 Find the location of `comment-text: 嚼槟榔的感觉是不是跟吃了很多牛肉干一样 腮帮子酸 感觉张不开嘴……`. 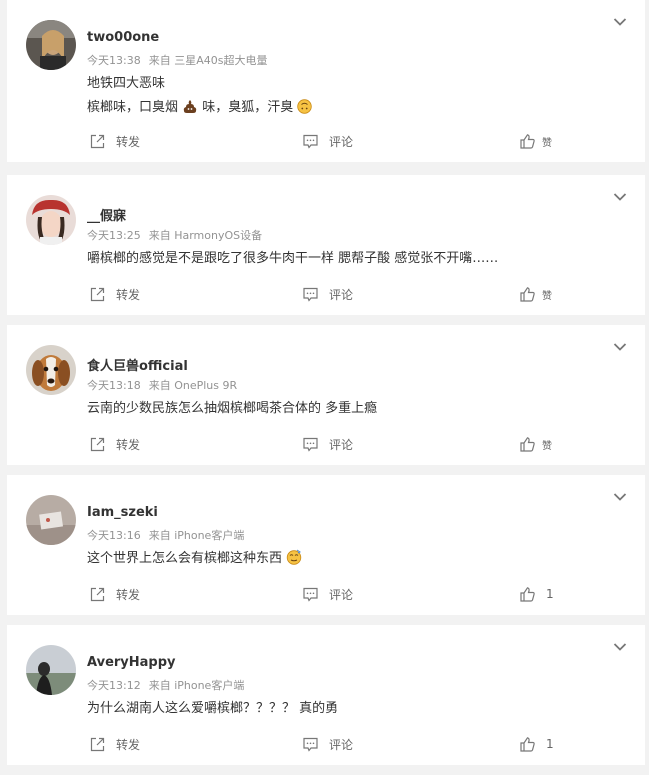

comment-text: 嚼槟榔的感觉是不是跟吃了很多牛肉干一样 腮帮子酸 感觉张不开嘴…… is located at coordinates (293, 258).